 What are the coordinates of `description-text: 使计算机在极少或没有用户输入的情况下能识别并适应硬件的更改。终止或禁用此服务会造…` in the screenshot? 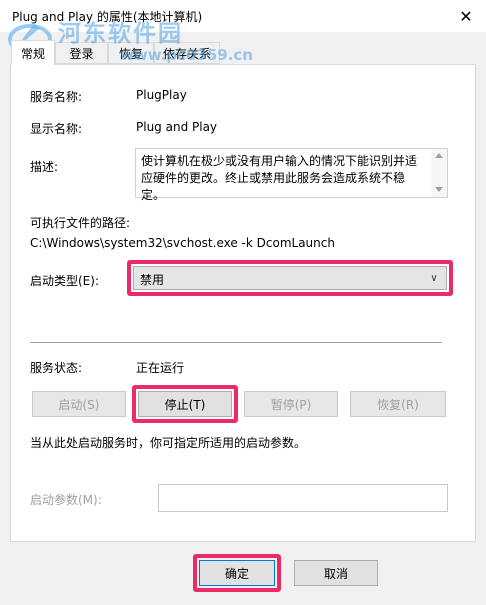 It's located at (279, 178).